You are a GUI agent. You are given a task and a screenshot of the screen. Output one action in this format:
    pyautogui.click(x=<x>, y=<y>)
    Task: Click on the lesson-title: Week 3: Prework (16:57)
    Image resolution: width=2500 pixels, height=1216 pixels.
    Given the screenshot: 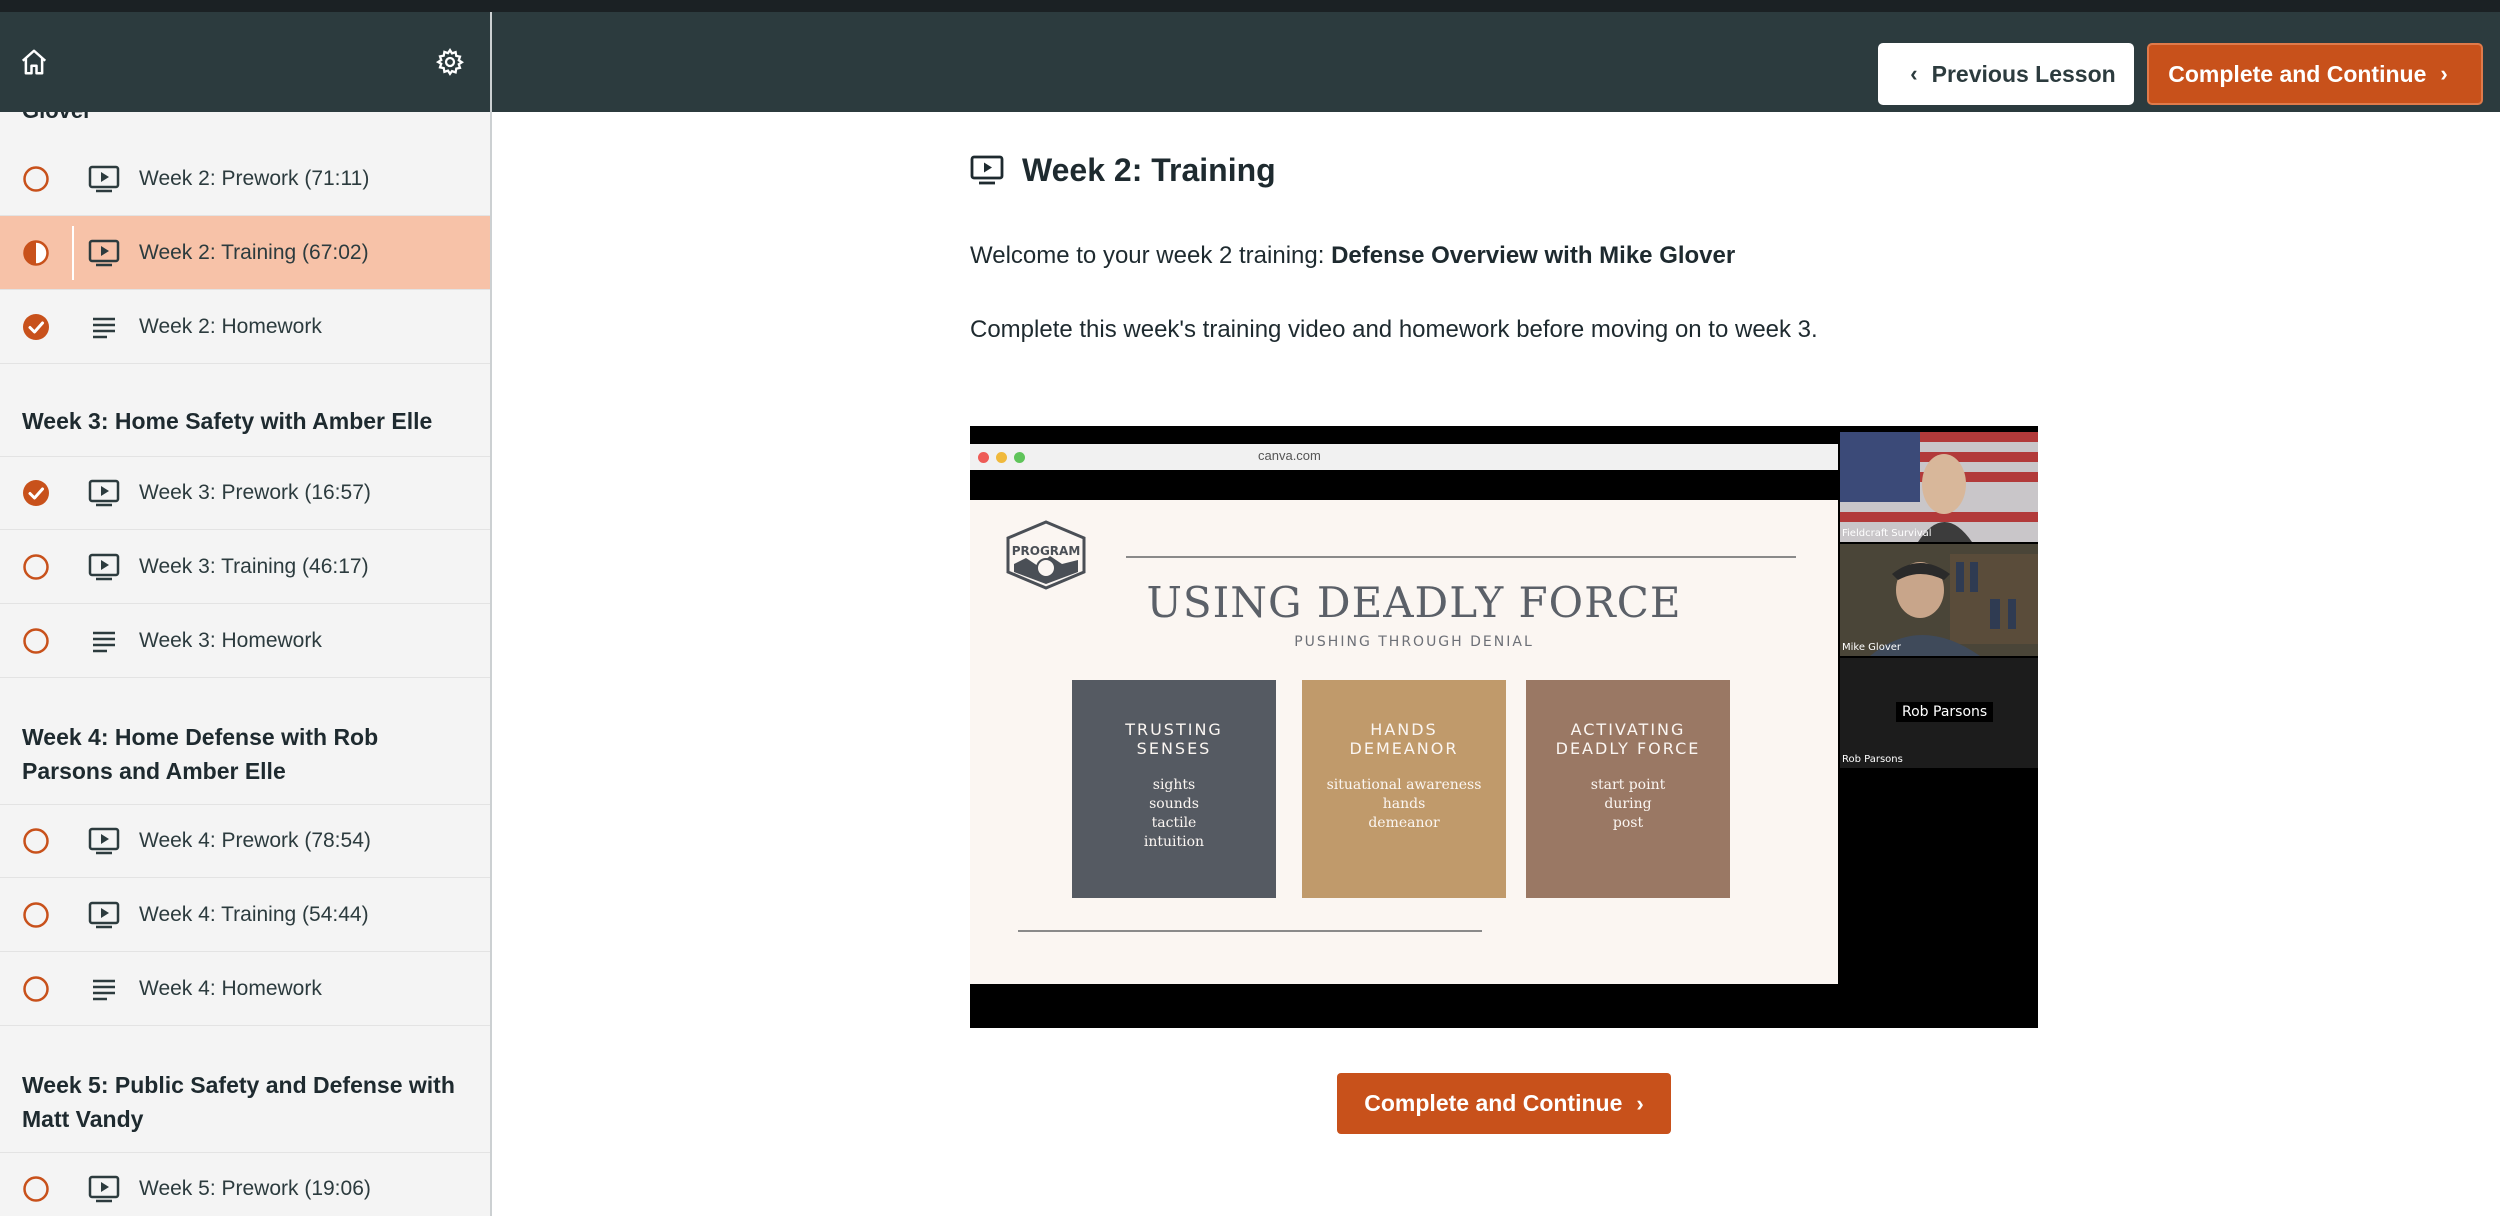 What is the action you would take?
    pyautogui.click(x=255, y=492)
    